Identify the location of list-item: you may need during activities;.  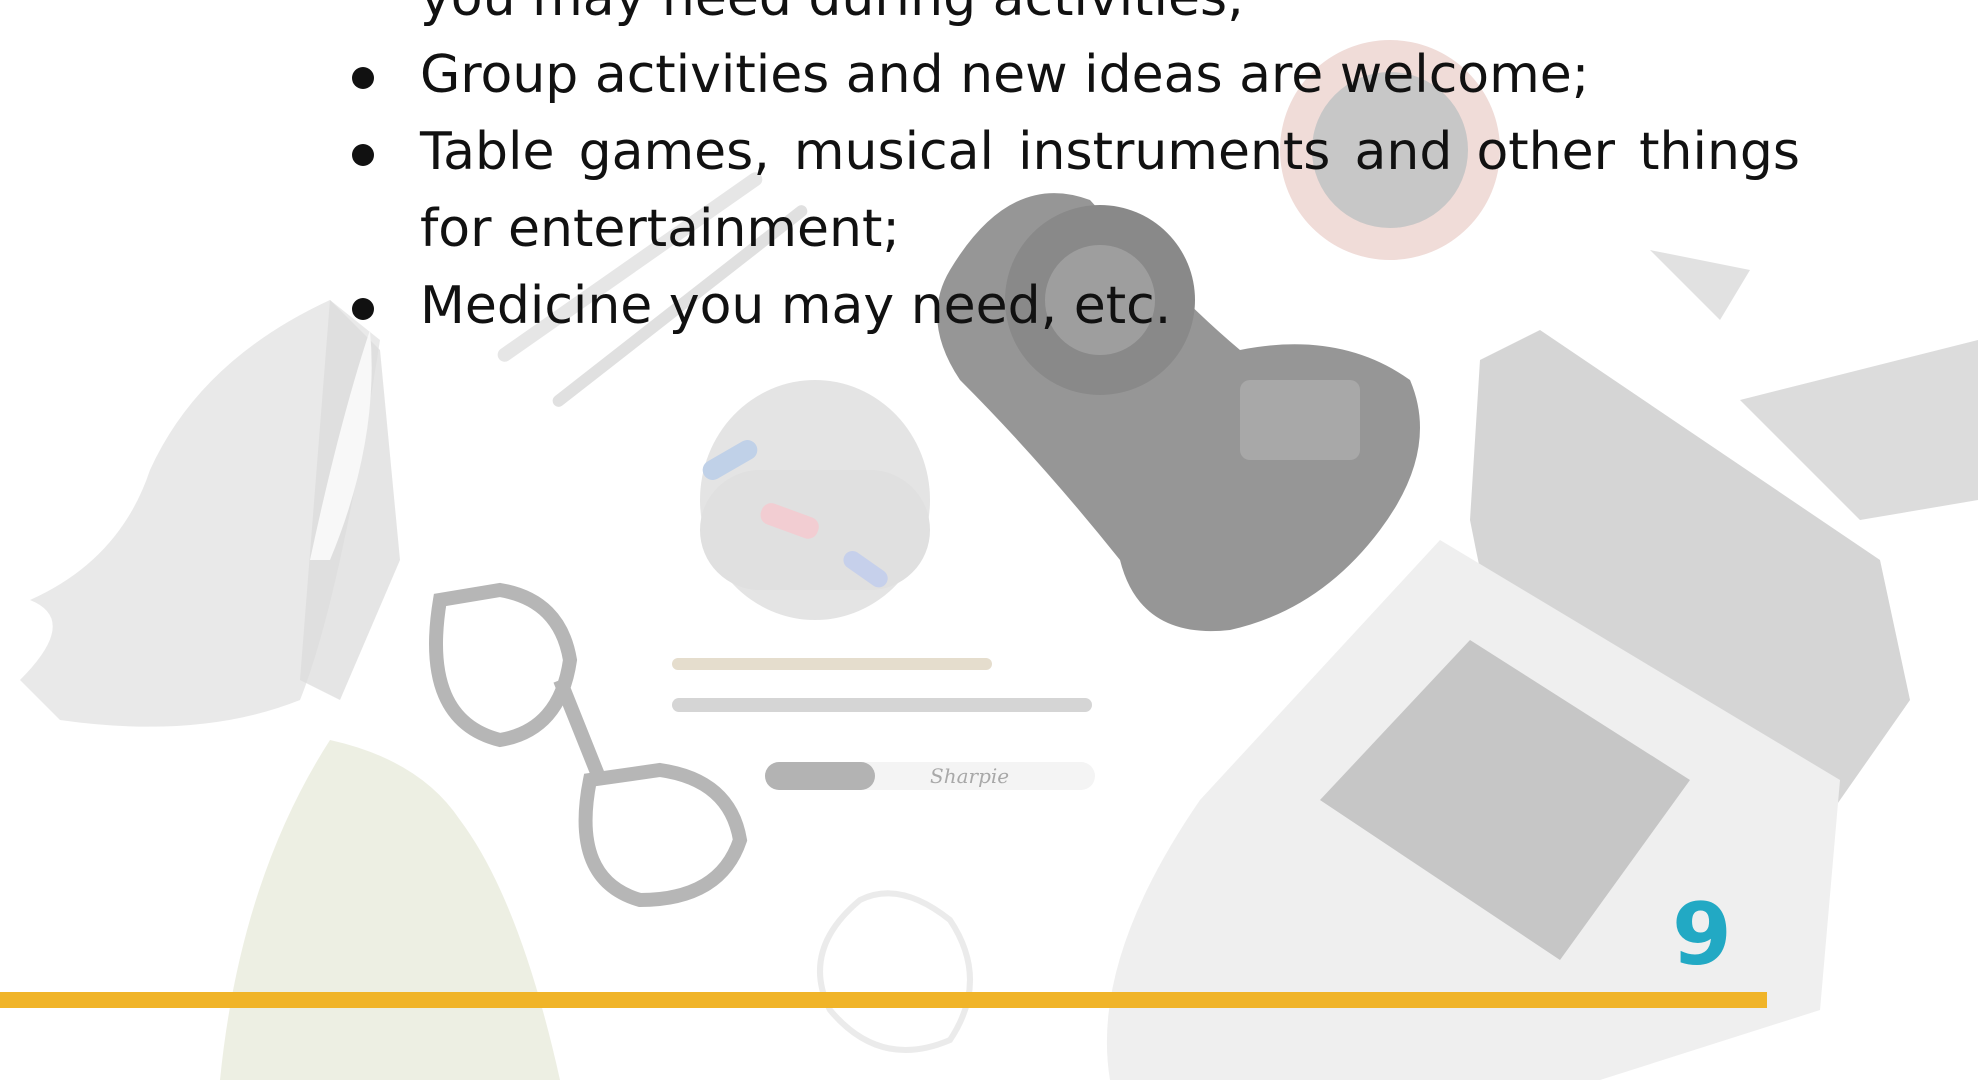
(1070, 18).